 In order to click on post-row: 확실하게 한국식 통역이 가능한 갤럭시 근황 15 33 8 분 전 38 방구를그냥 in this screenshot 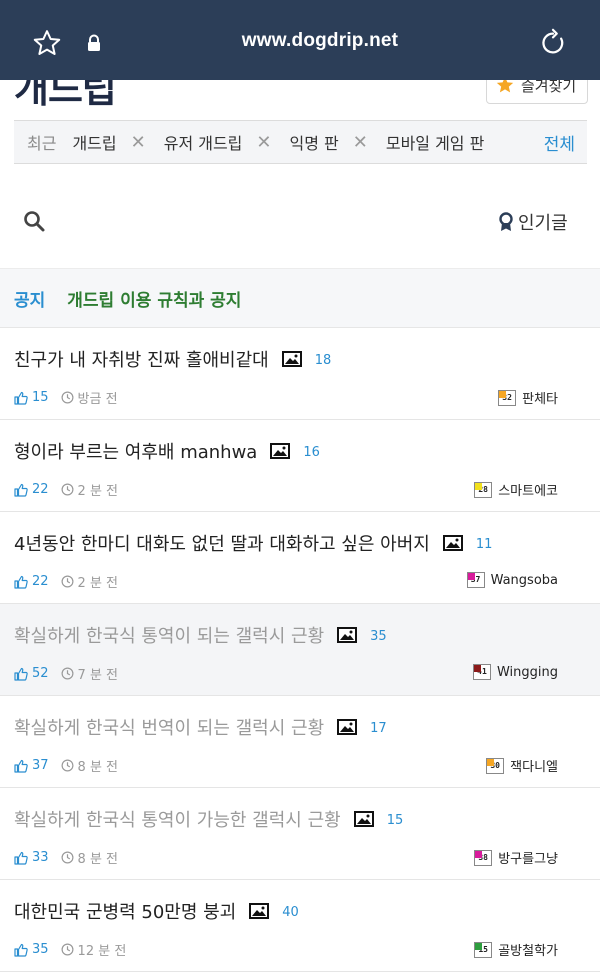, I will do `click(300, 834)`.